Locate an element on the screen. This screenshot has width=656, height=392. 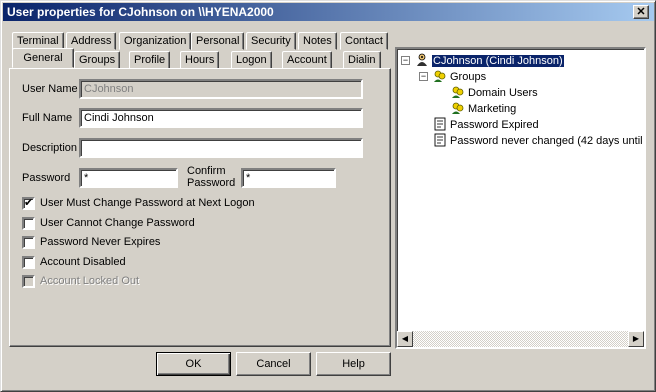
user-icon is located at coordinates (422, 59).